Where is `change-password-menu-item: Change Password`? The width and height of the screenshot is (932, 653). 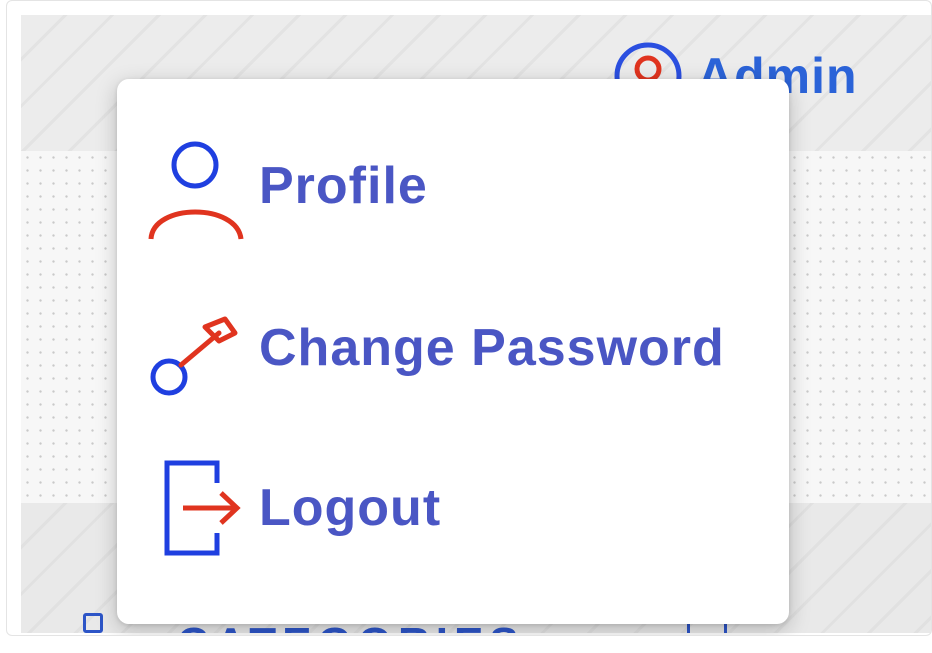
change-password-menu-item: Change Password is located at coordinates (435, 348).